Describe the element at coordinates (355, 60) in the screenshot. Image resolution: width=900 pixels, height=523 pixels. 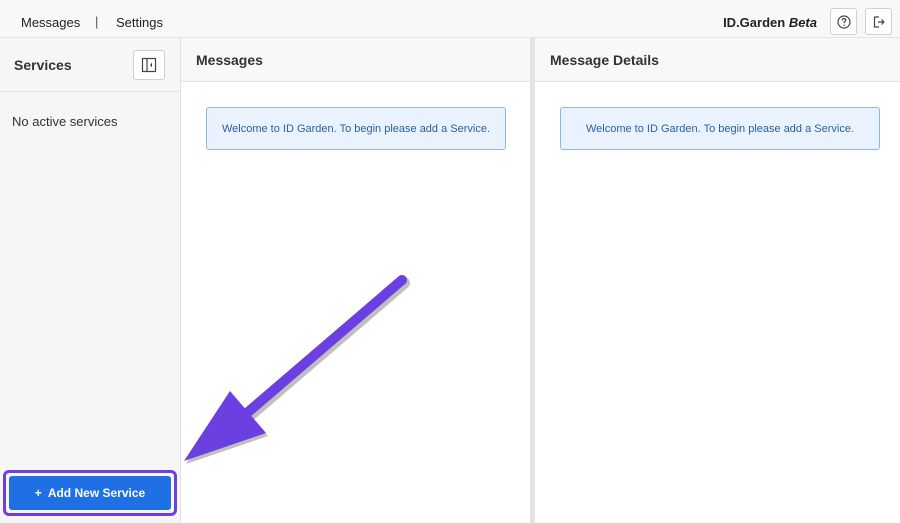
I see `messages-panel-header: Messages` at that location.